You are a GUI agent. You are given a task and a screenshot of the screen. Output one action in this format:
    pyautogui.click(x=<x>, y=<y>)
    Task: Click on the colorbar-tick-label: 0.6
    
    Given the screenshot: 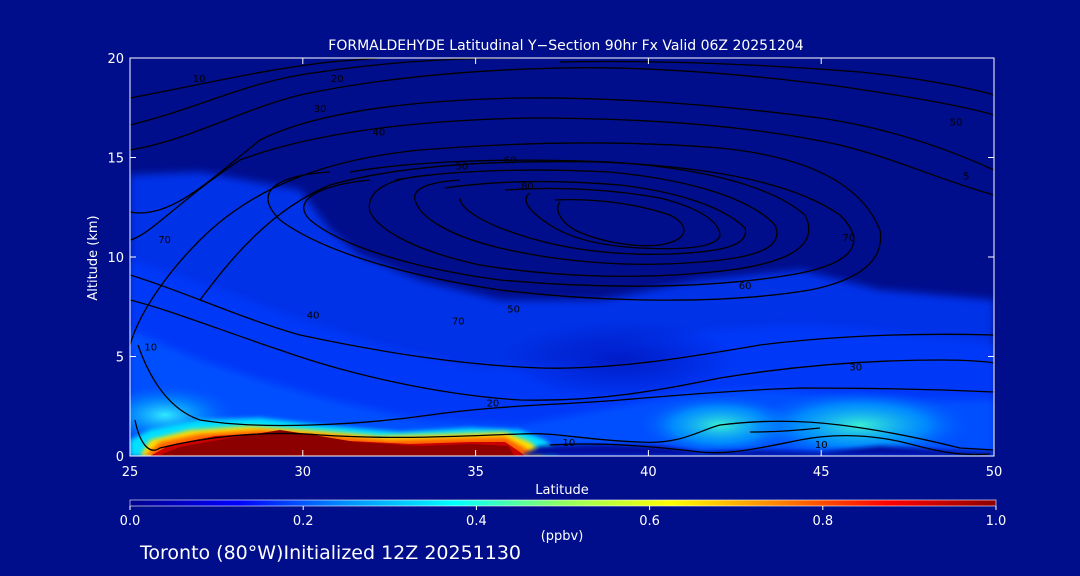 What is the action you would take?
    pyautogui.click(x=649, y=521)
    